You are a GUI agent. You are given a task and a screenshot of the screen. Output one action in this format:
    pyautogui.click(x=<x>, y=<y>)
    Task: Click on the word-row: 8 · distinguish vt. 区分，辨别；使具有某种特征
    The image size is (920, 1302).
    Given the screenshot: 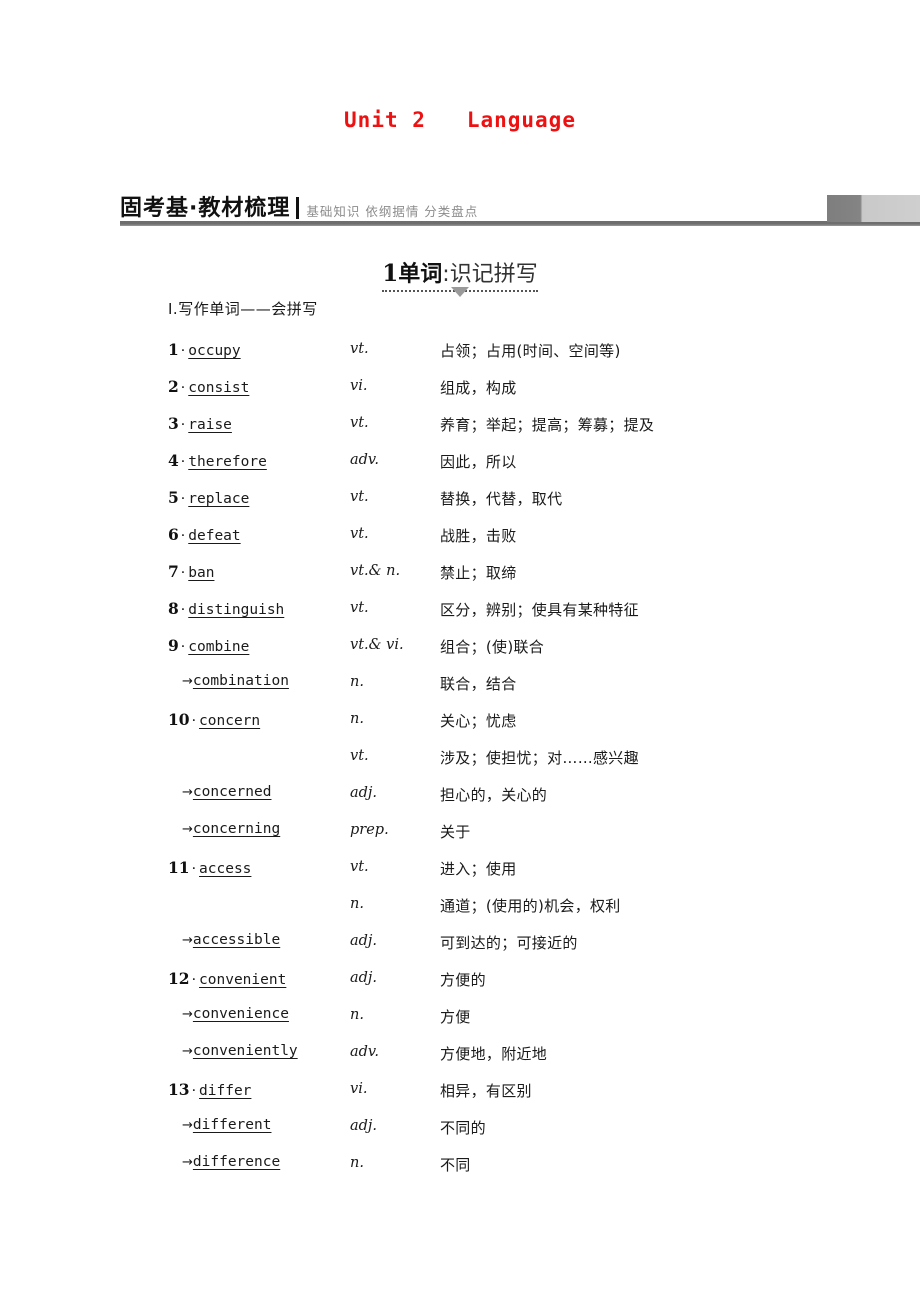 What is the action you would take?
    pyautogui.click(x=518, y=617)
    